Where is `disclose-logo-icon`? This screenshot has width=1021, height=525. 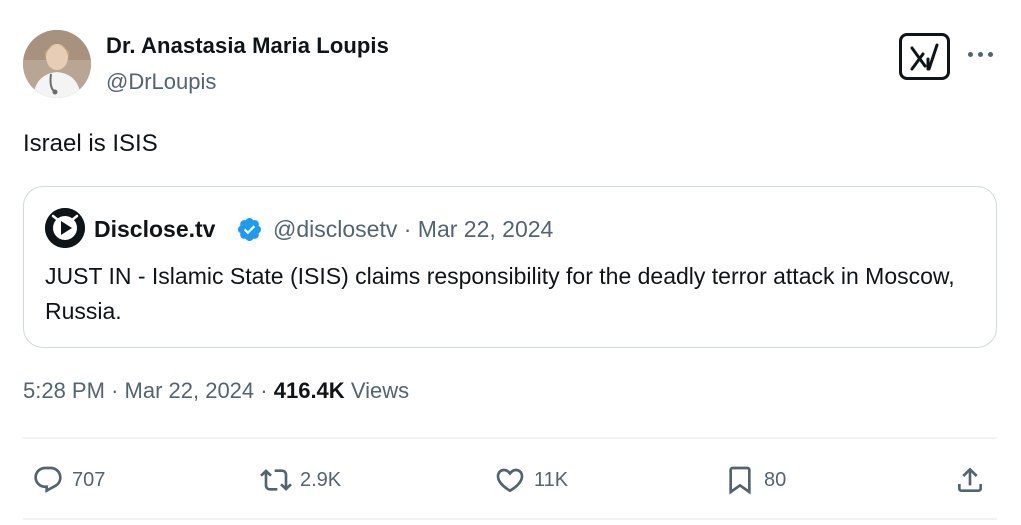
disclose-logo-icon is located at coordinates (65, 228).